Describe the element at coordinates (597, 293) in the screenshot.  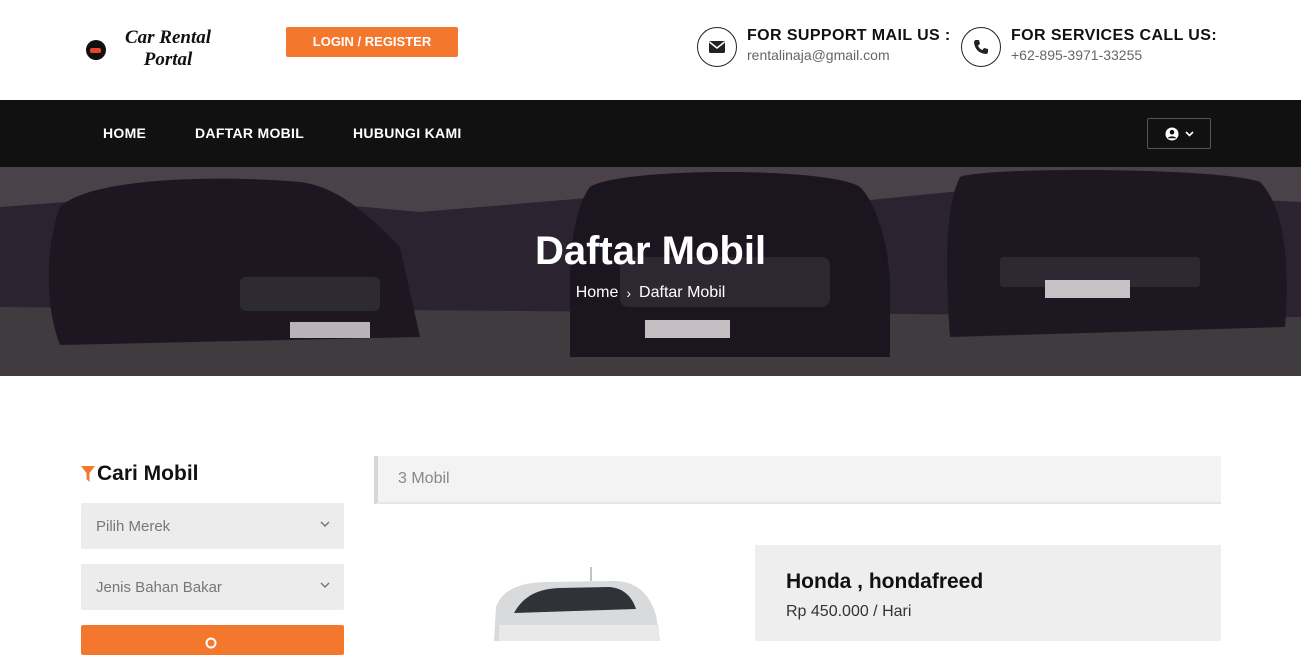
I see `breadcrumb-home: Home` at that location.